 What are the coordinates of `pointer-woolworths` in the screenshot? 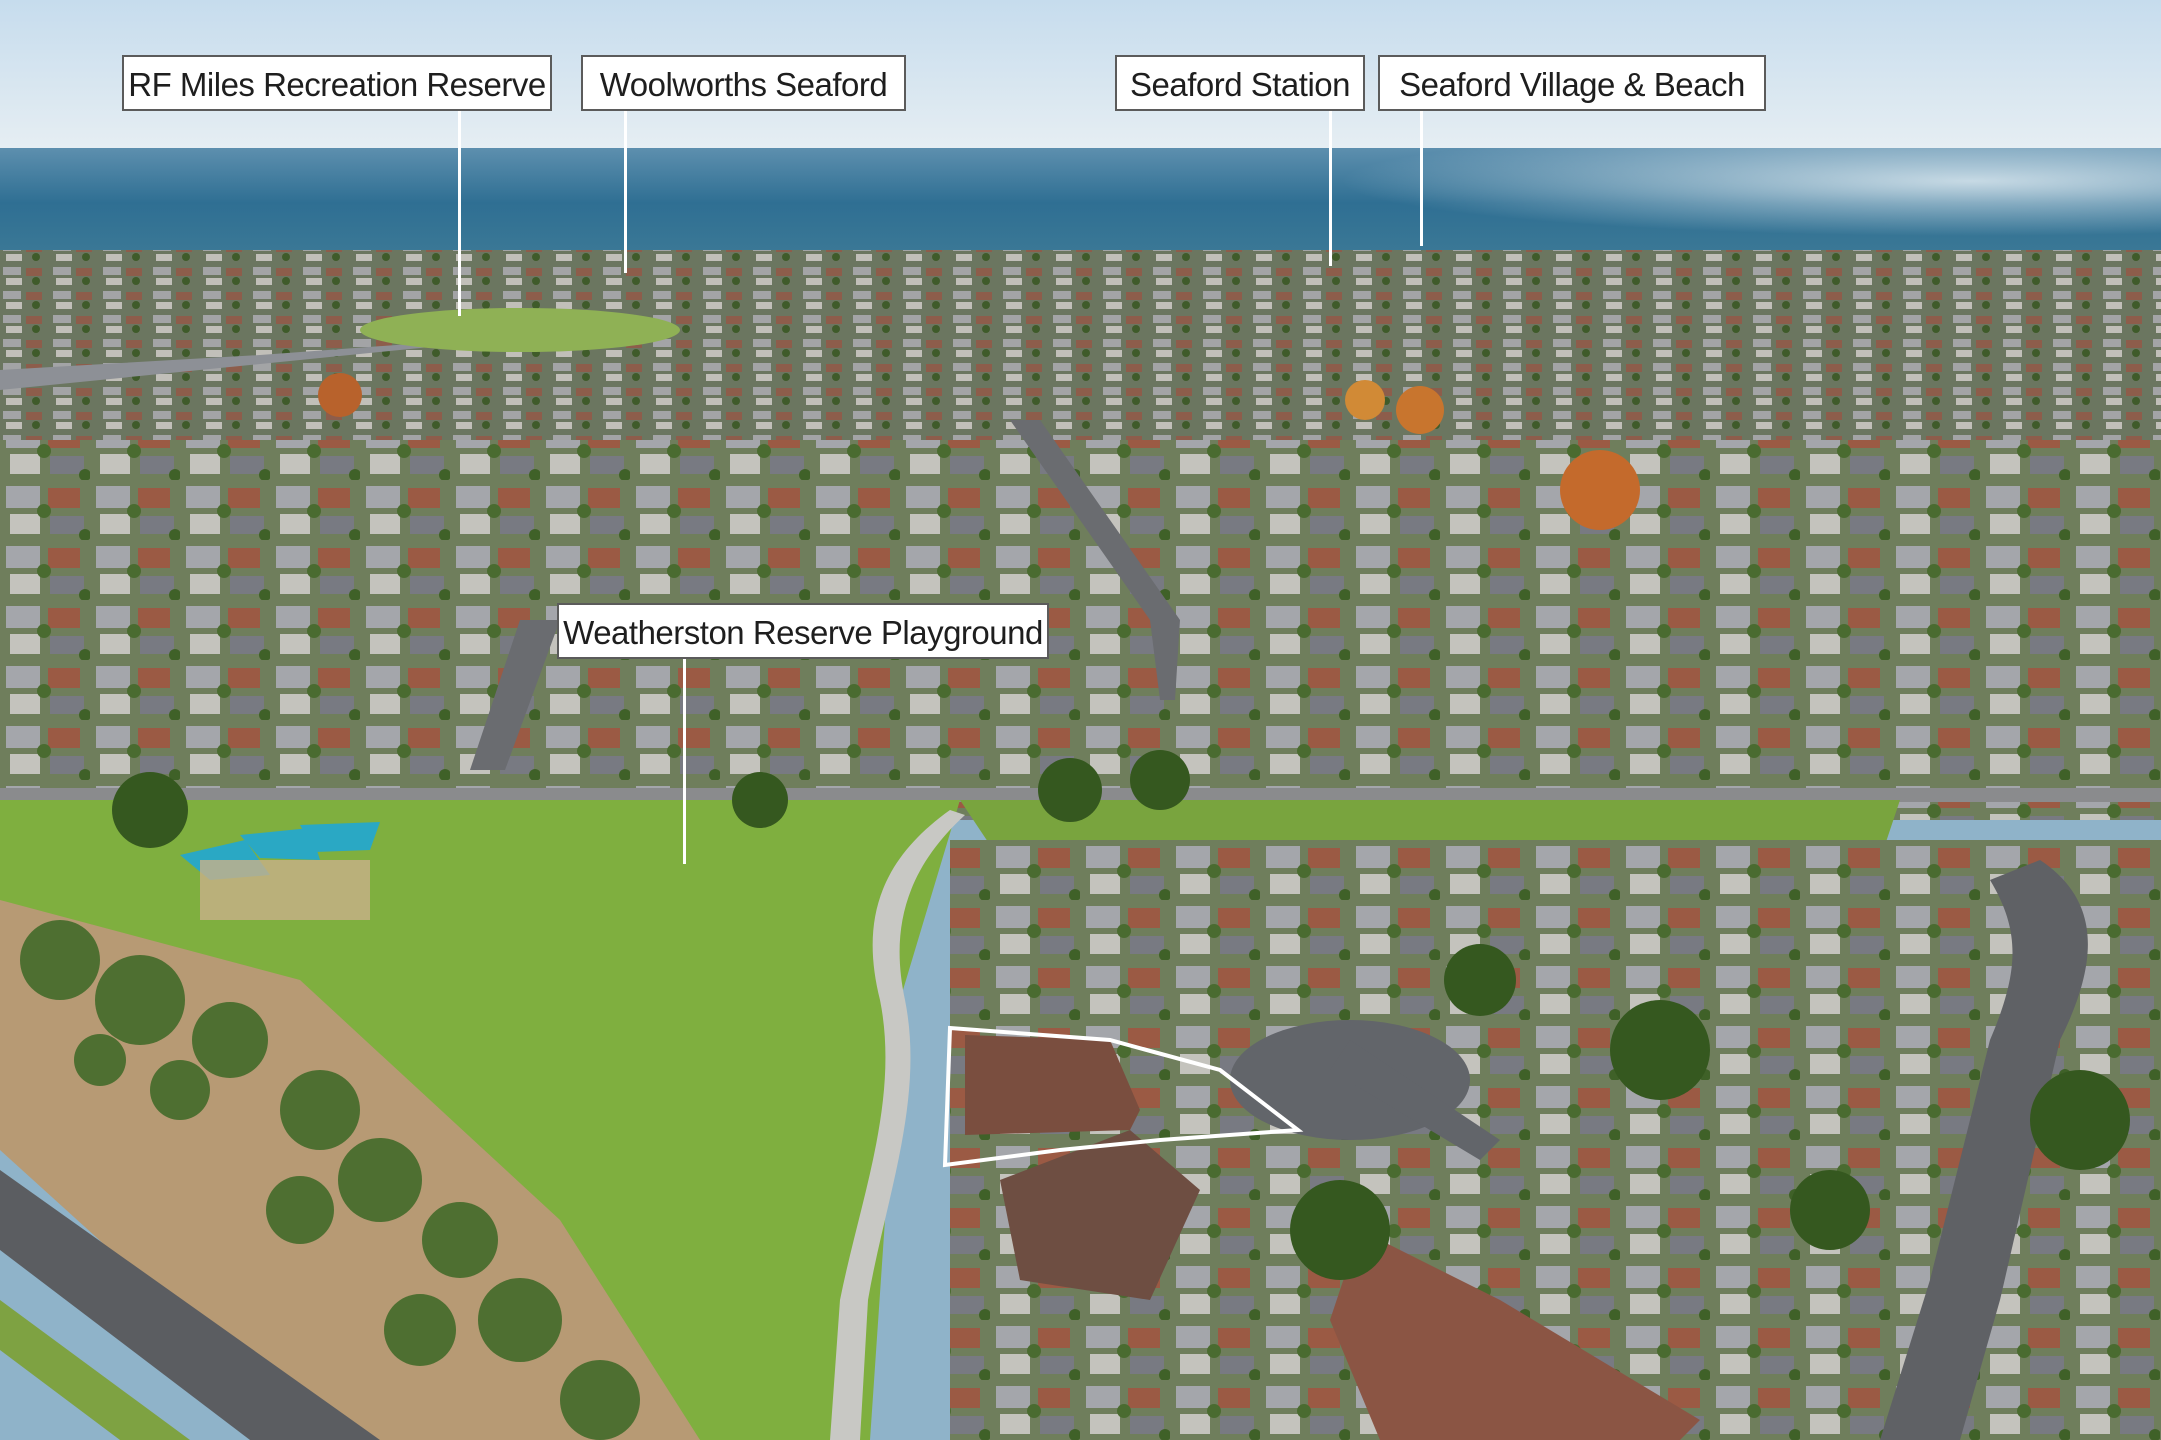 It's located at (625, 192).